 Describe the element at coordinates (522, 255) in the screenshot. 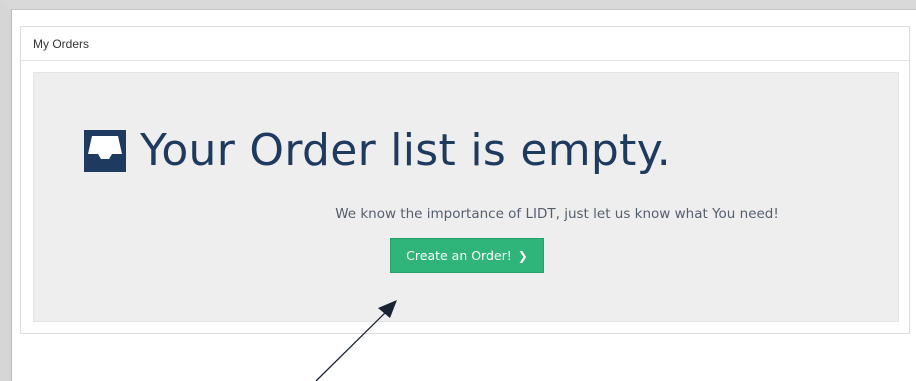

I see `chevron-right-icon: ❯` at that location.